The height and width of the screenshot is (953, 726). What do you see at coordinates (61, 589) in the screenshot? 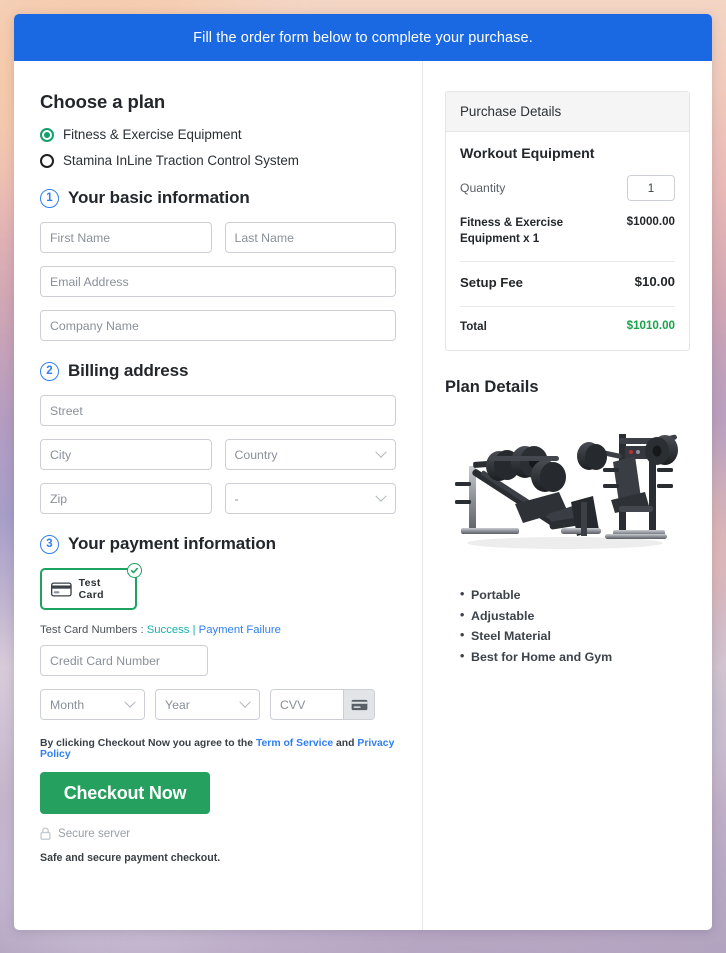
I see `credit-card-icon` at bounding box center [61, 589].